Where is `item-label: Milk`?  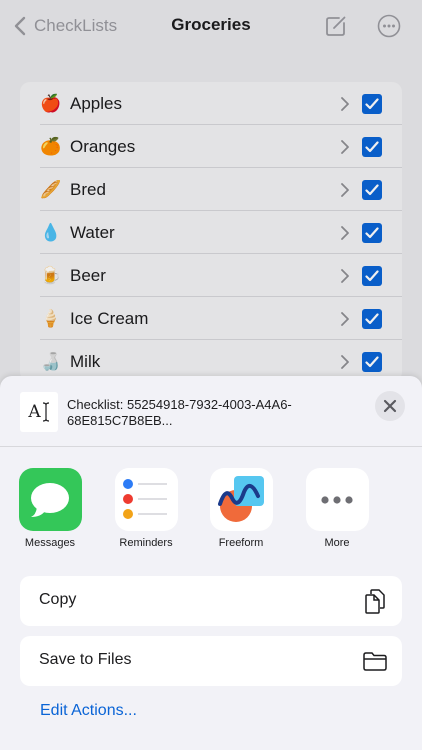 item-label: Milk is located at coordinates (85, 361).